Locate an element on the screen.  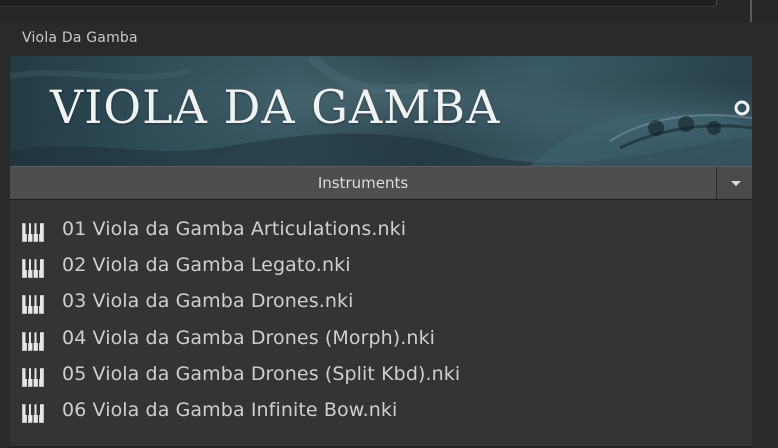
library-title: Viola Da Gamba is located at coordinates (80, 38).